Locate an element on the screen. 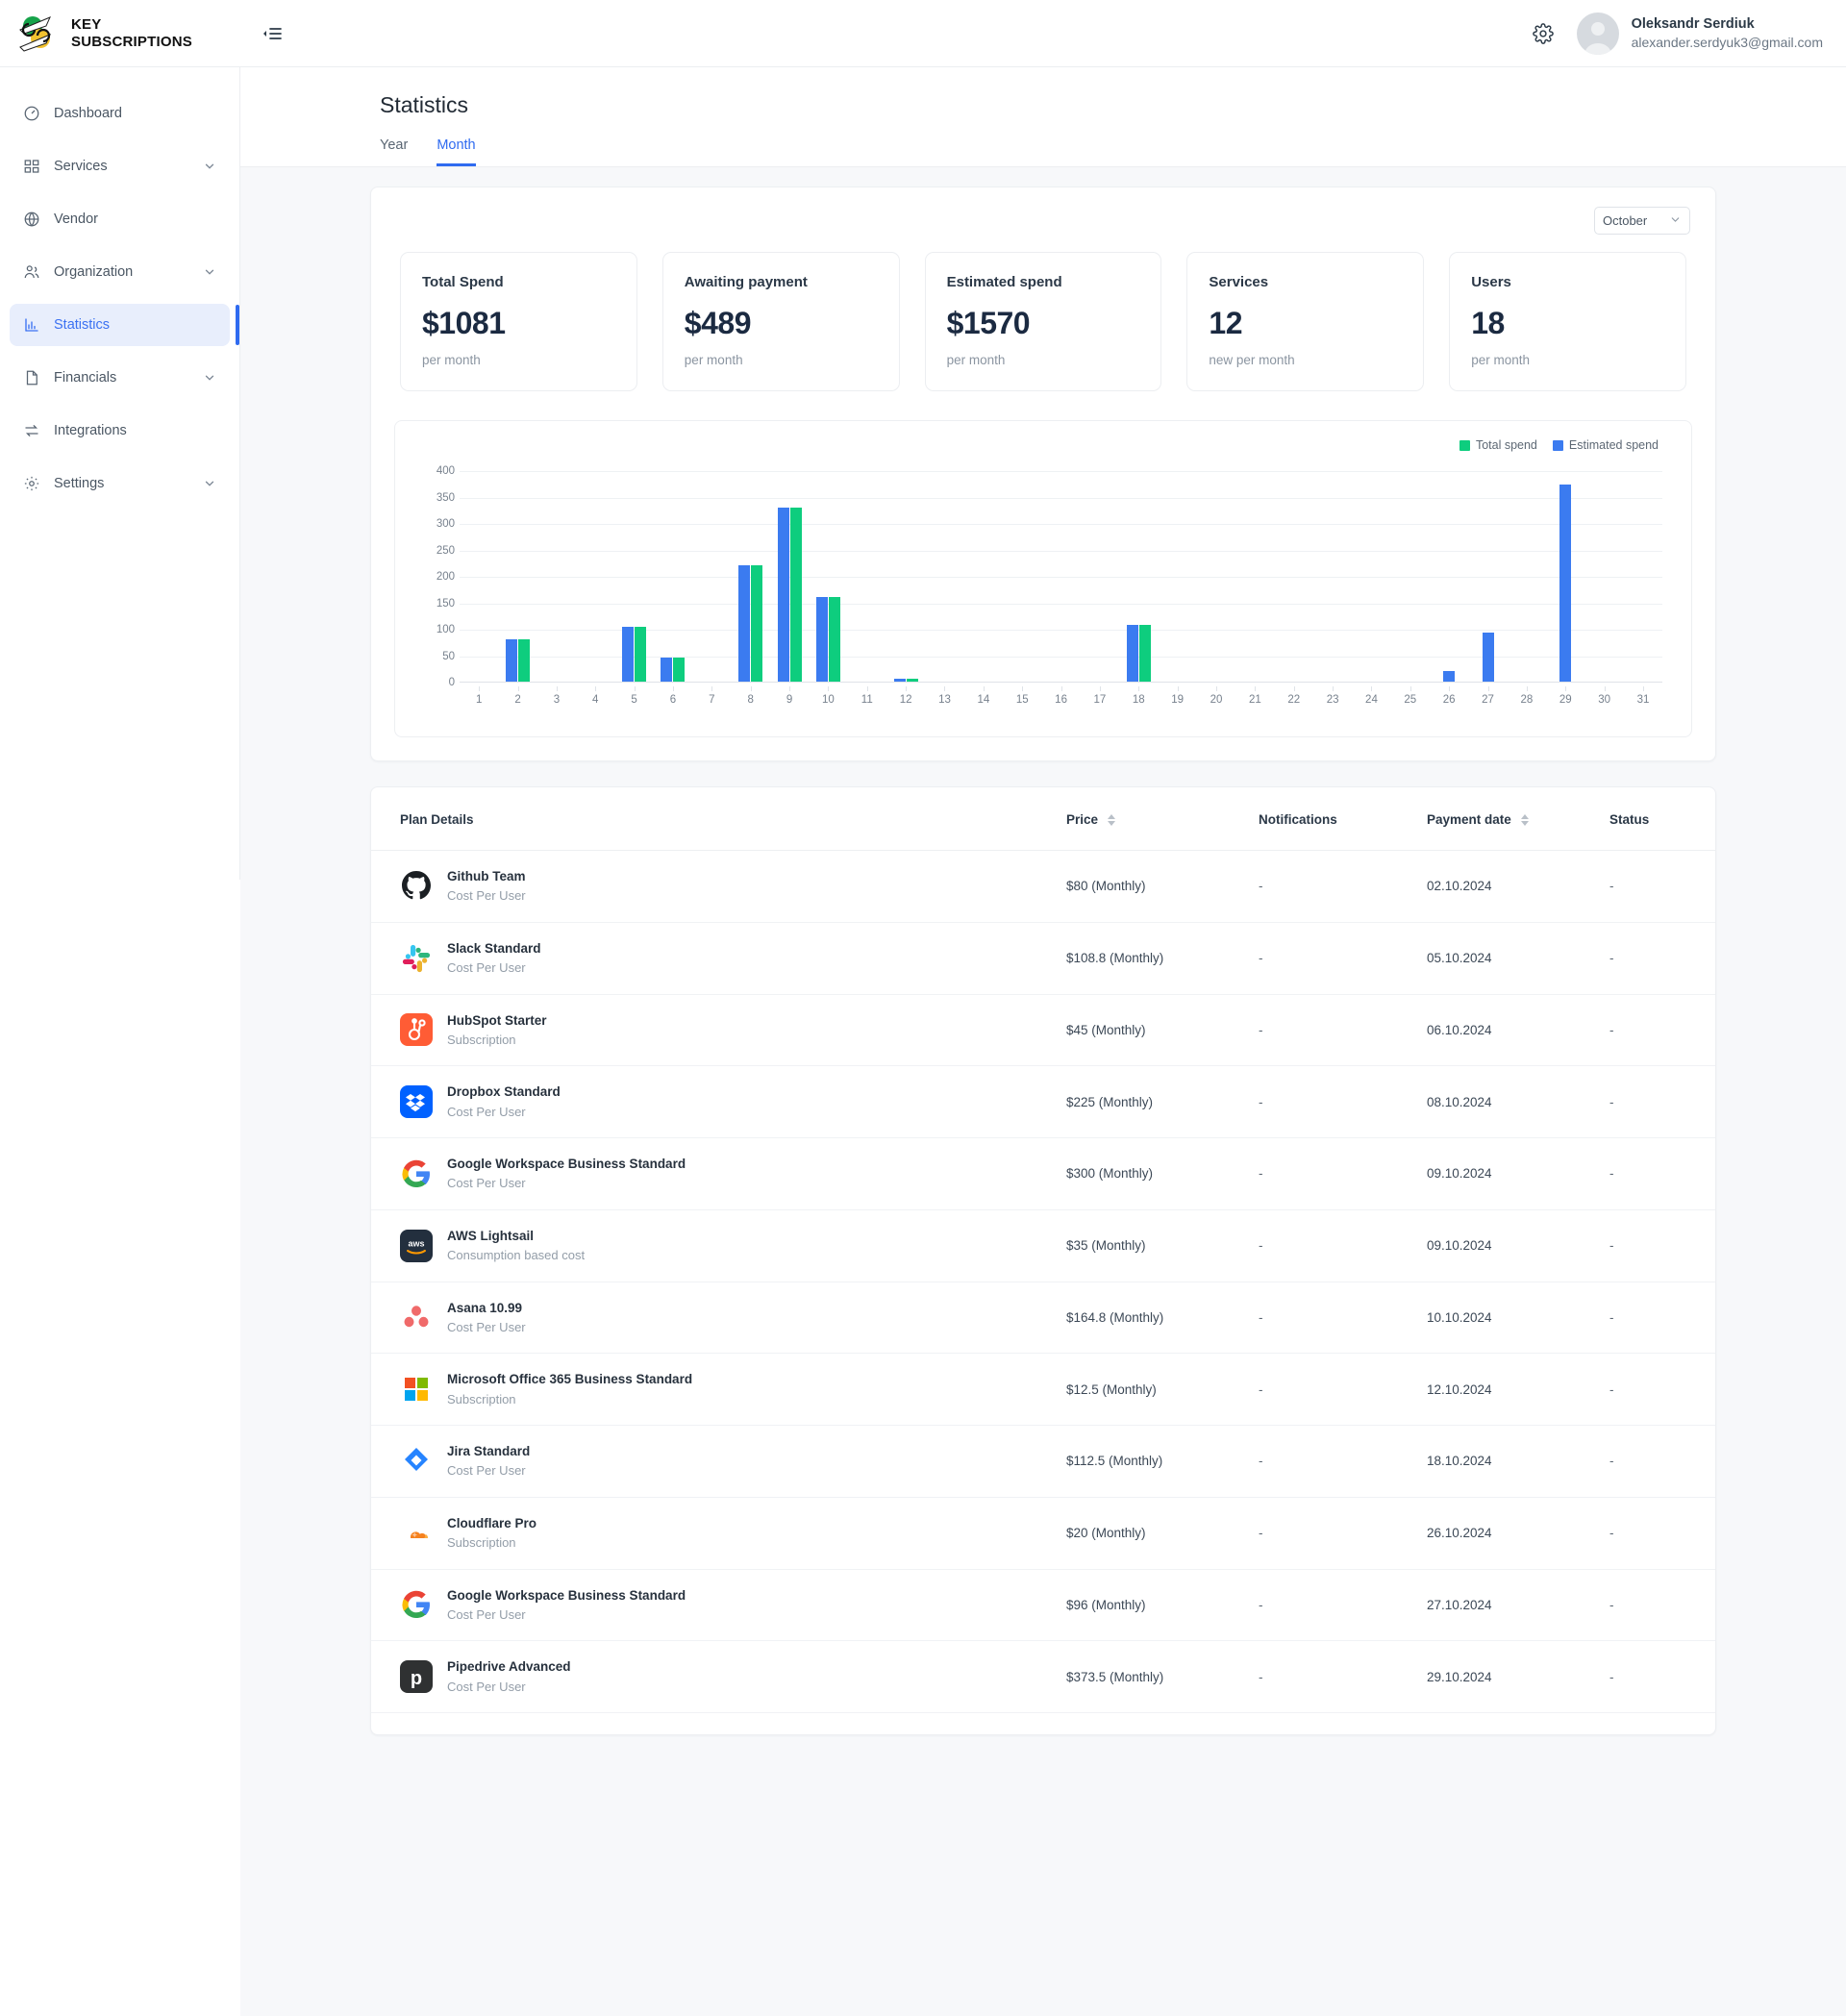  month-select: October is located at coordinates (1642, 221).